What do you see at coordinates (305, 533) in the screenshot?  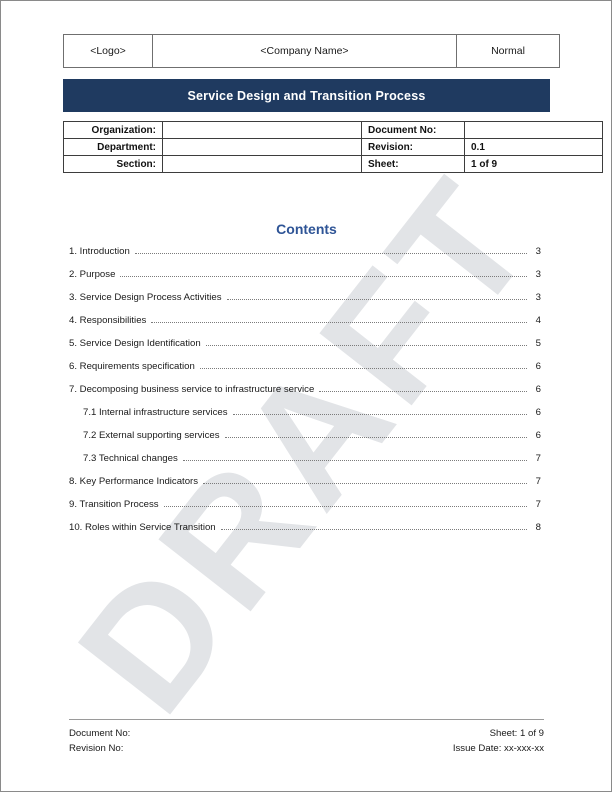 I see `toc-entry: 10. Roles within Service Transition 8` at bounding box center [305, 533].